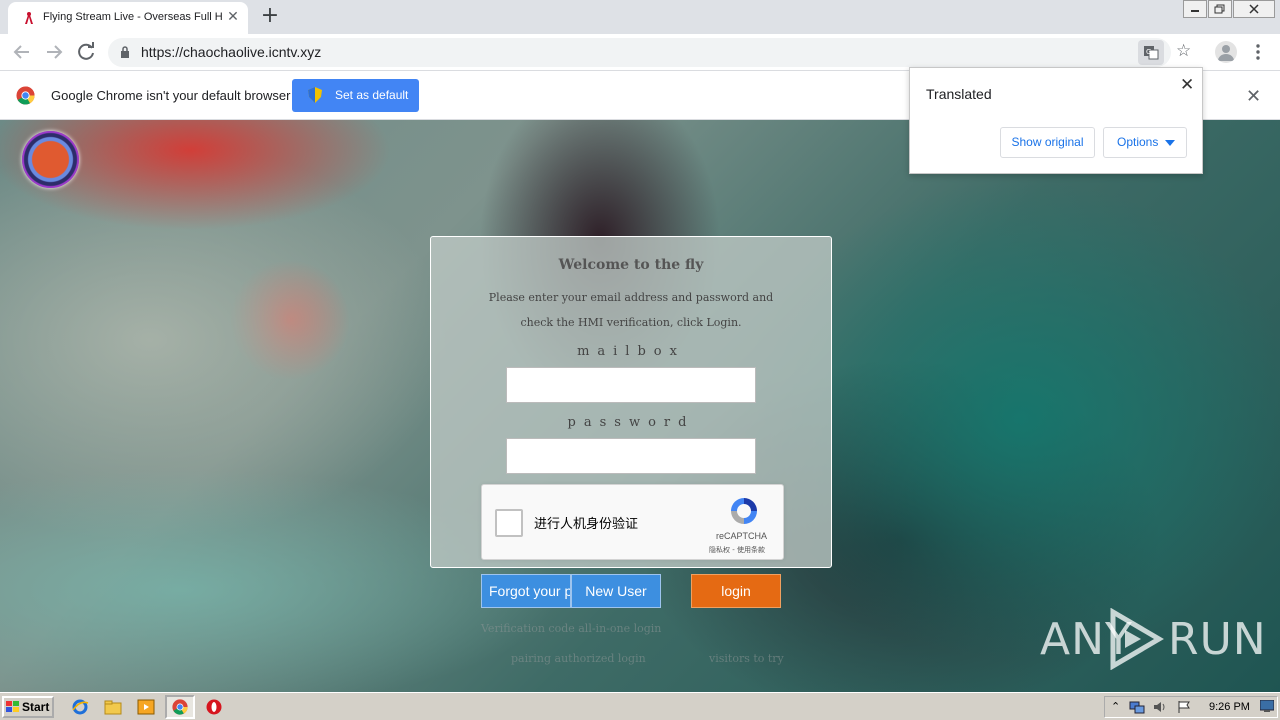 The height and width of the screenshot is (720, 1280). What do you see at coordinates (214, 707) in the screenshot?
I see `opera-icon` at bounding box center [214, 707].